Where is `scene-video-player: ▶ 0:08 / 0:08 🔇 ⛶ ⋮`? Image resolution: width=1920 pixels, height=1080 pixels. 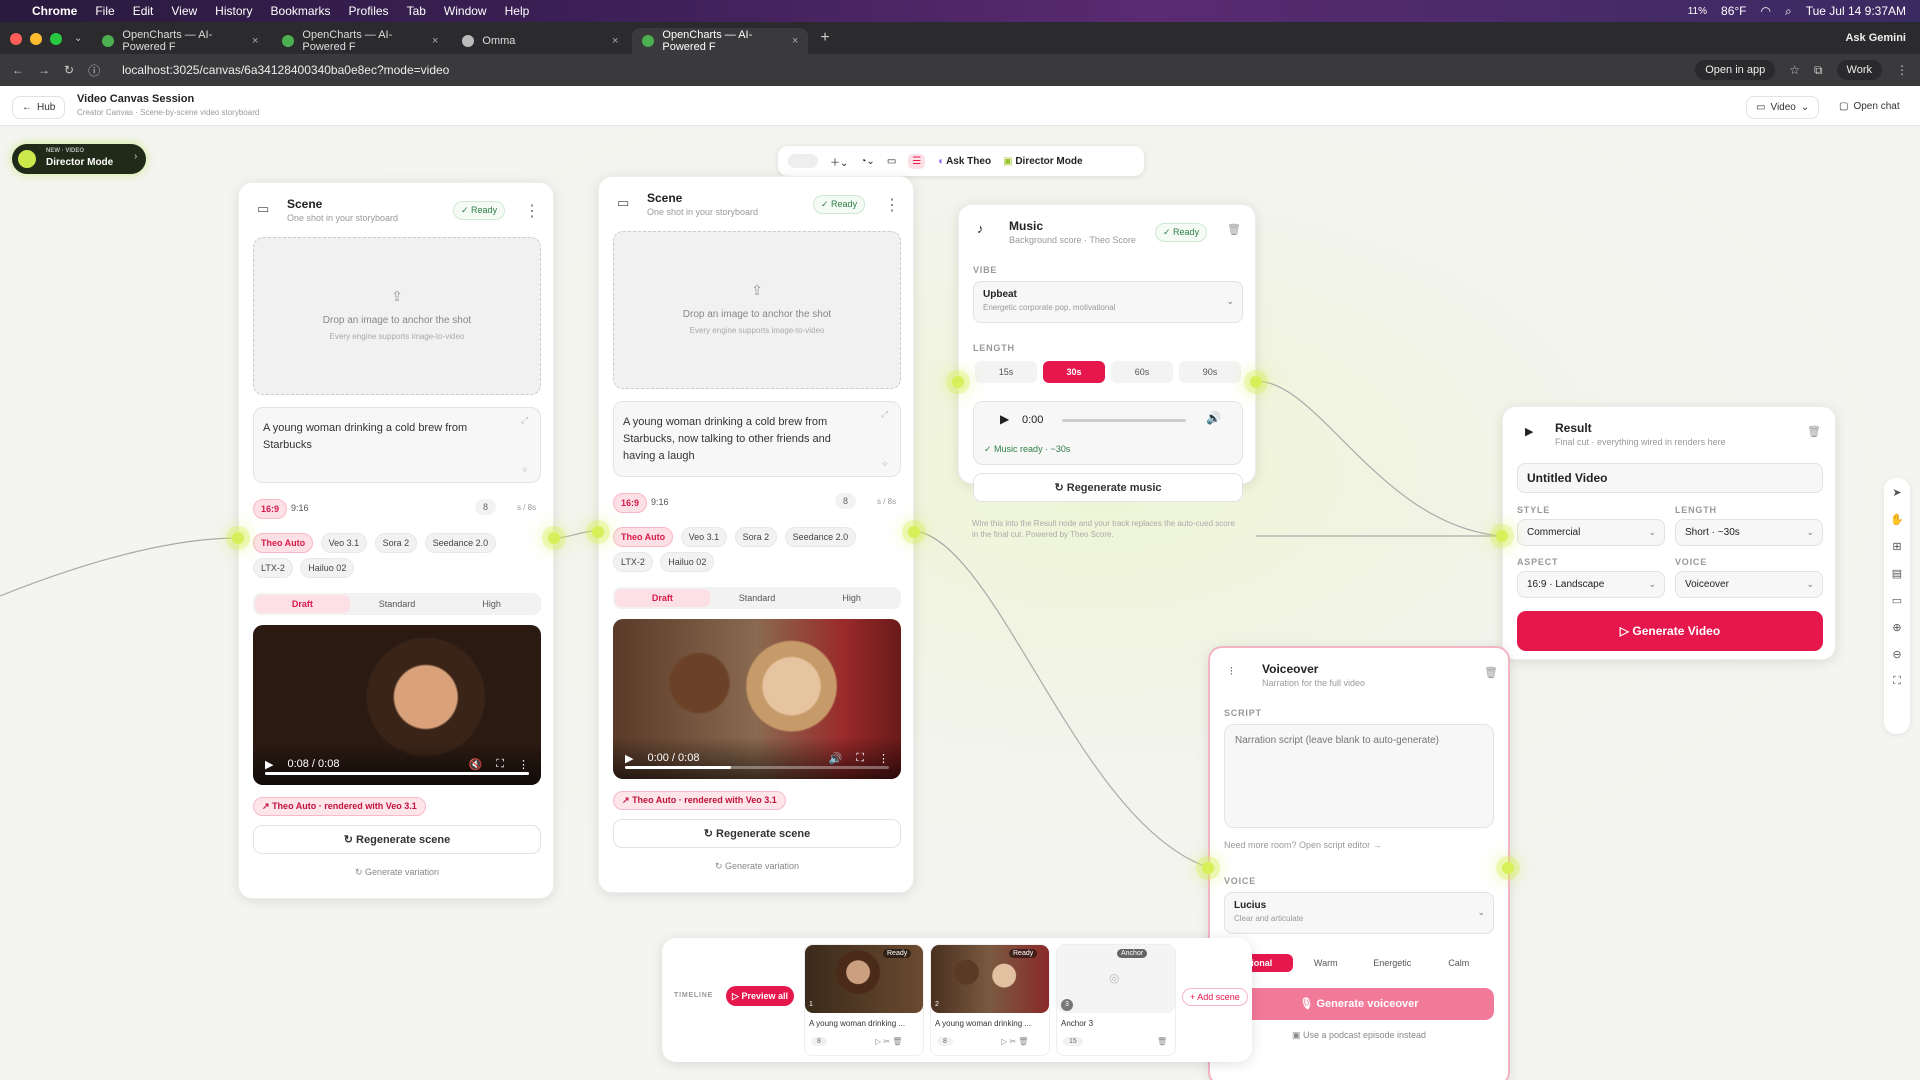
scene-video-player: ▶ 0:08 / 0:08 🔇 ⛶ ⋮ is located at coordinates (397, 705).